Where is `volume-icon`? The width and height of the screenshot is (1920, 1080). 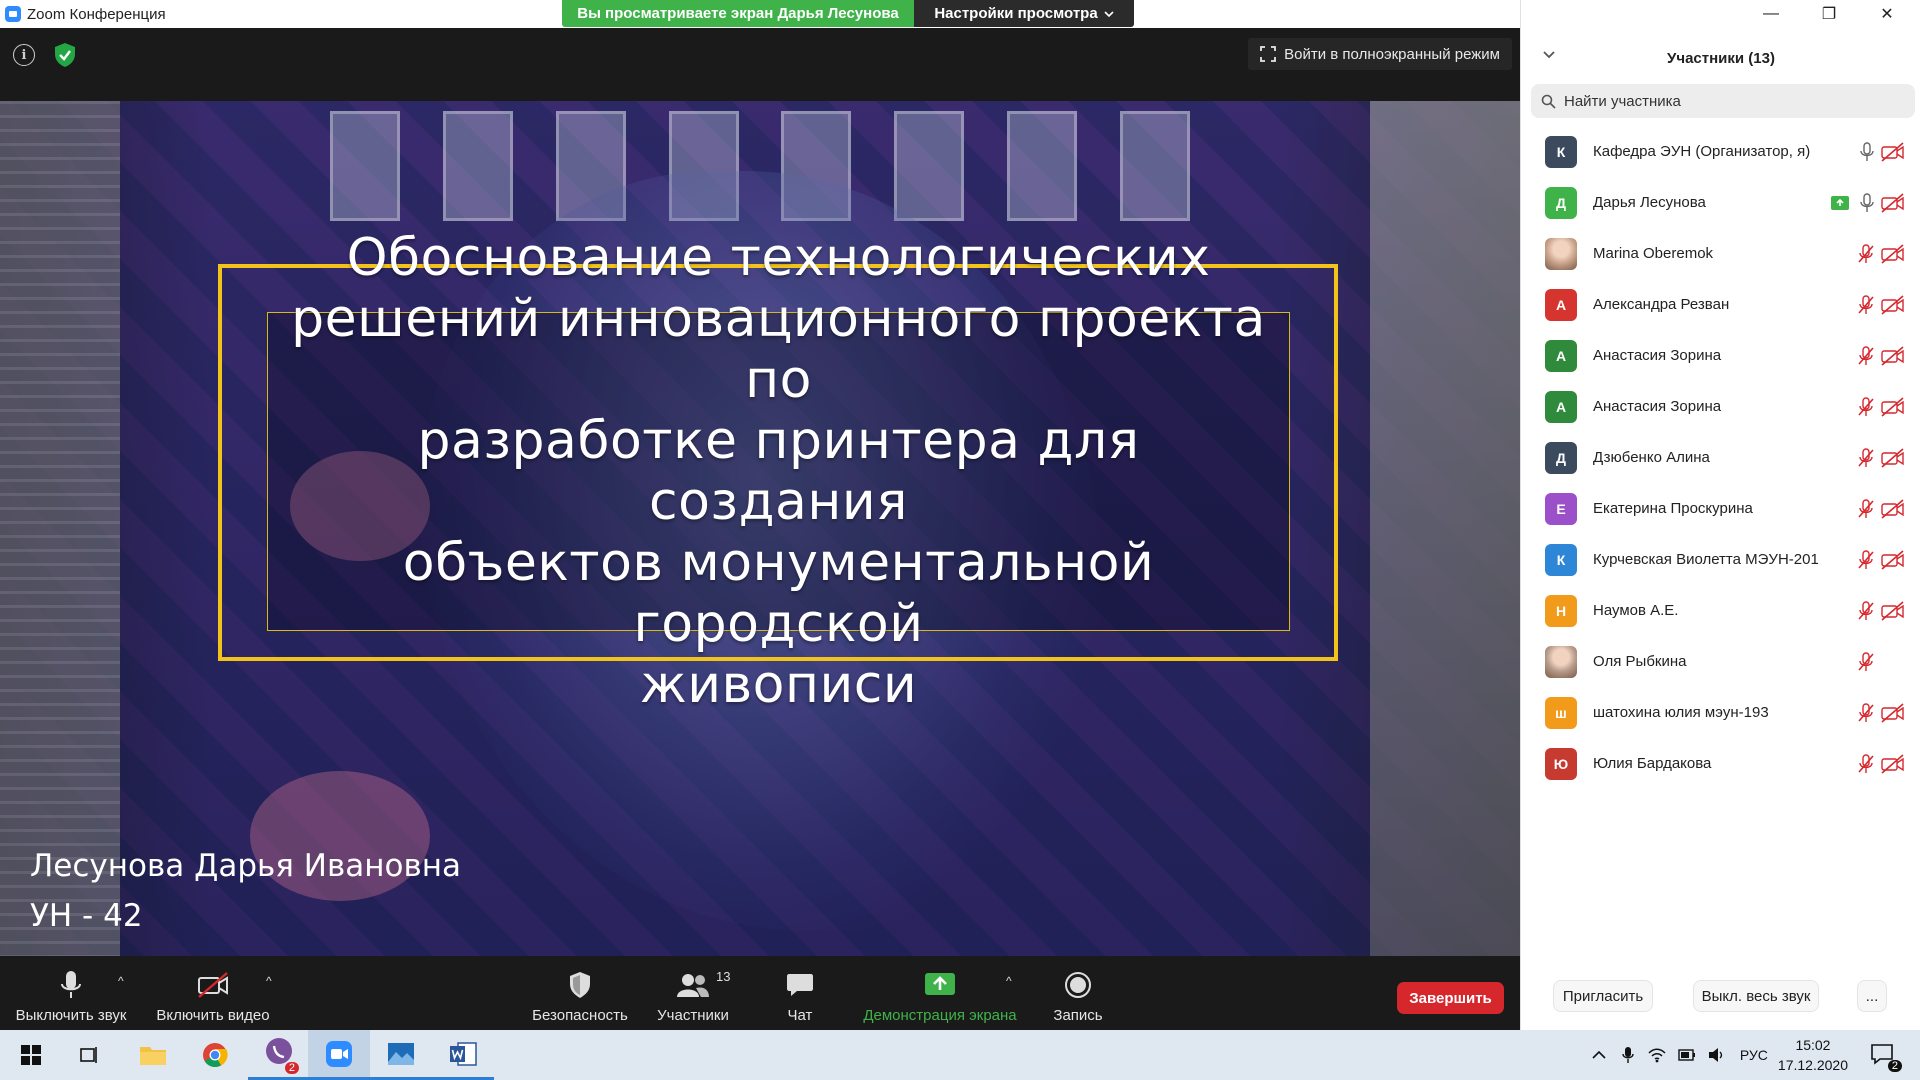
volume-icon is located at coordinates (1717, 1055).